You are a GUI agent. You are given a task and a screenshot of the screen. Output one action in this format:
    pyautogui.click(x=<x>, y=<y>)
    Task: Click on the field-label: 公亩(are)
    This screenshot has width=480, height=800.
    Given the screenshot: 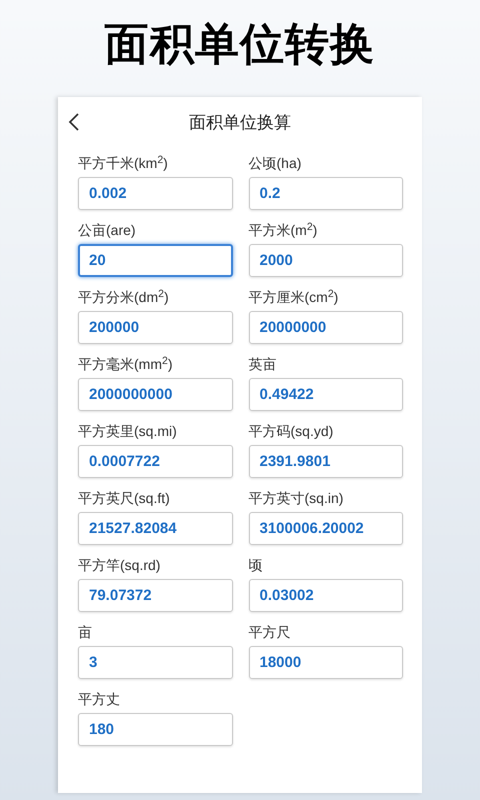 What is the action you would take?
    pyautogui.click(x=107, y=230)
    